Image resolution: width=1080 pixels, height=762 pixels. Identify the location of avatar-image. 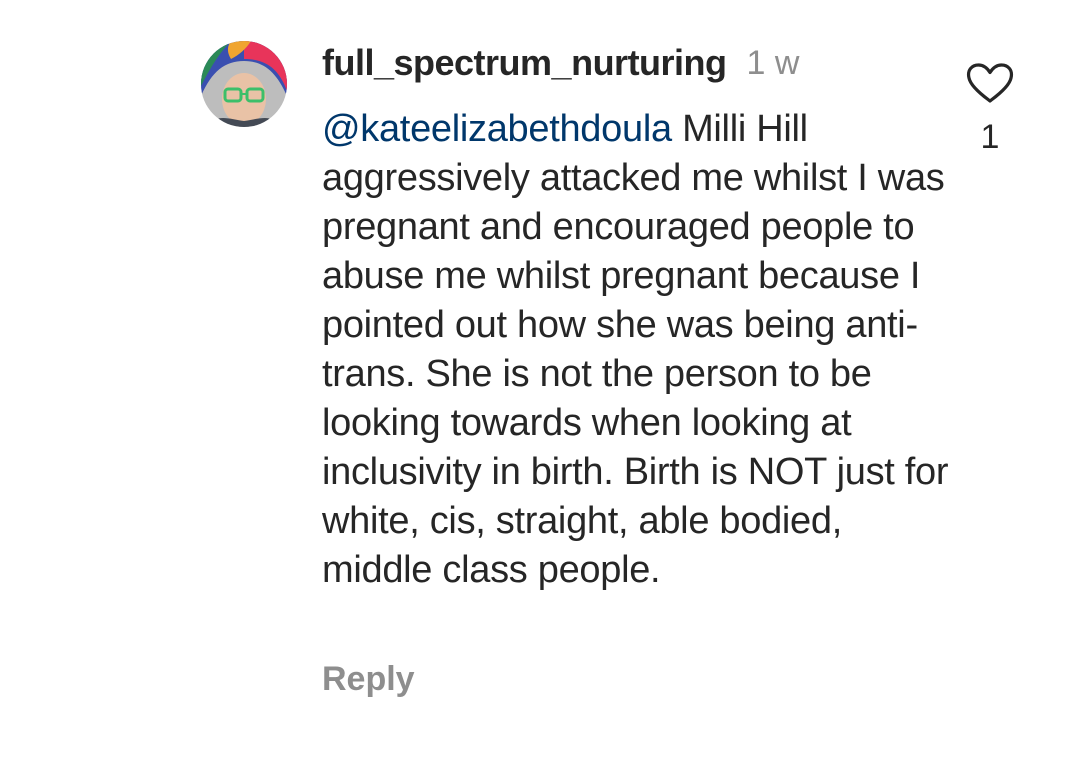
(244, 84).